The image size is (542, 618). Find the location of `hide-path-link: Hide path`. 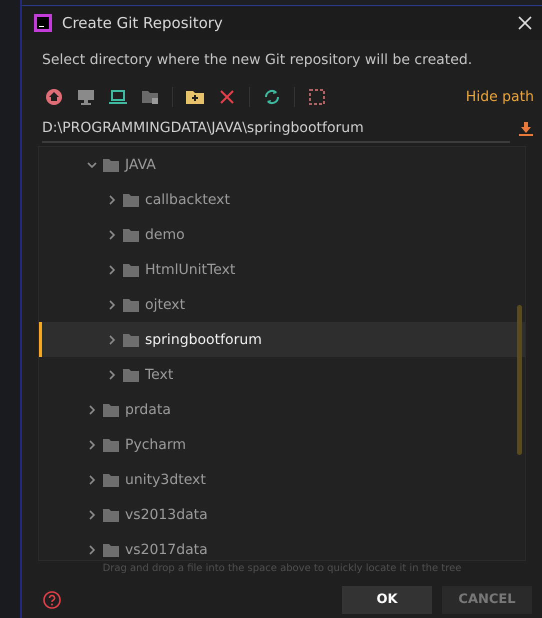

hide-path-link: Hide path is located at coordinates (500, 97).